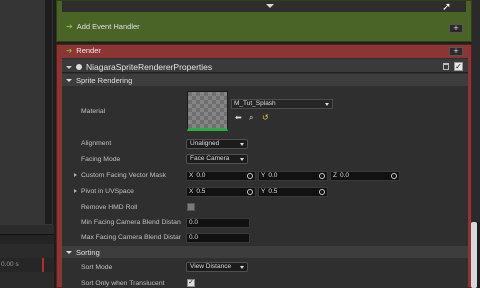 This screenshot has height=288, width=480. What do you see at coordinates (476, 111) in the screenshot?
I see `right-edge-panel` at bounding box center [476, 111].